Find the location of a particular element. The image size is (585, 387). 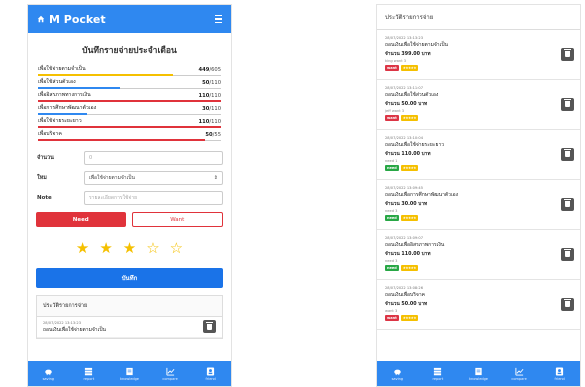

budget-amount: 50/55 is located at coordinates (213, 135).